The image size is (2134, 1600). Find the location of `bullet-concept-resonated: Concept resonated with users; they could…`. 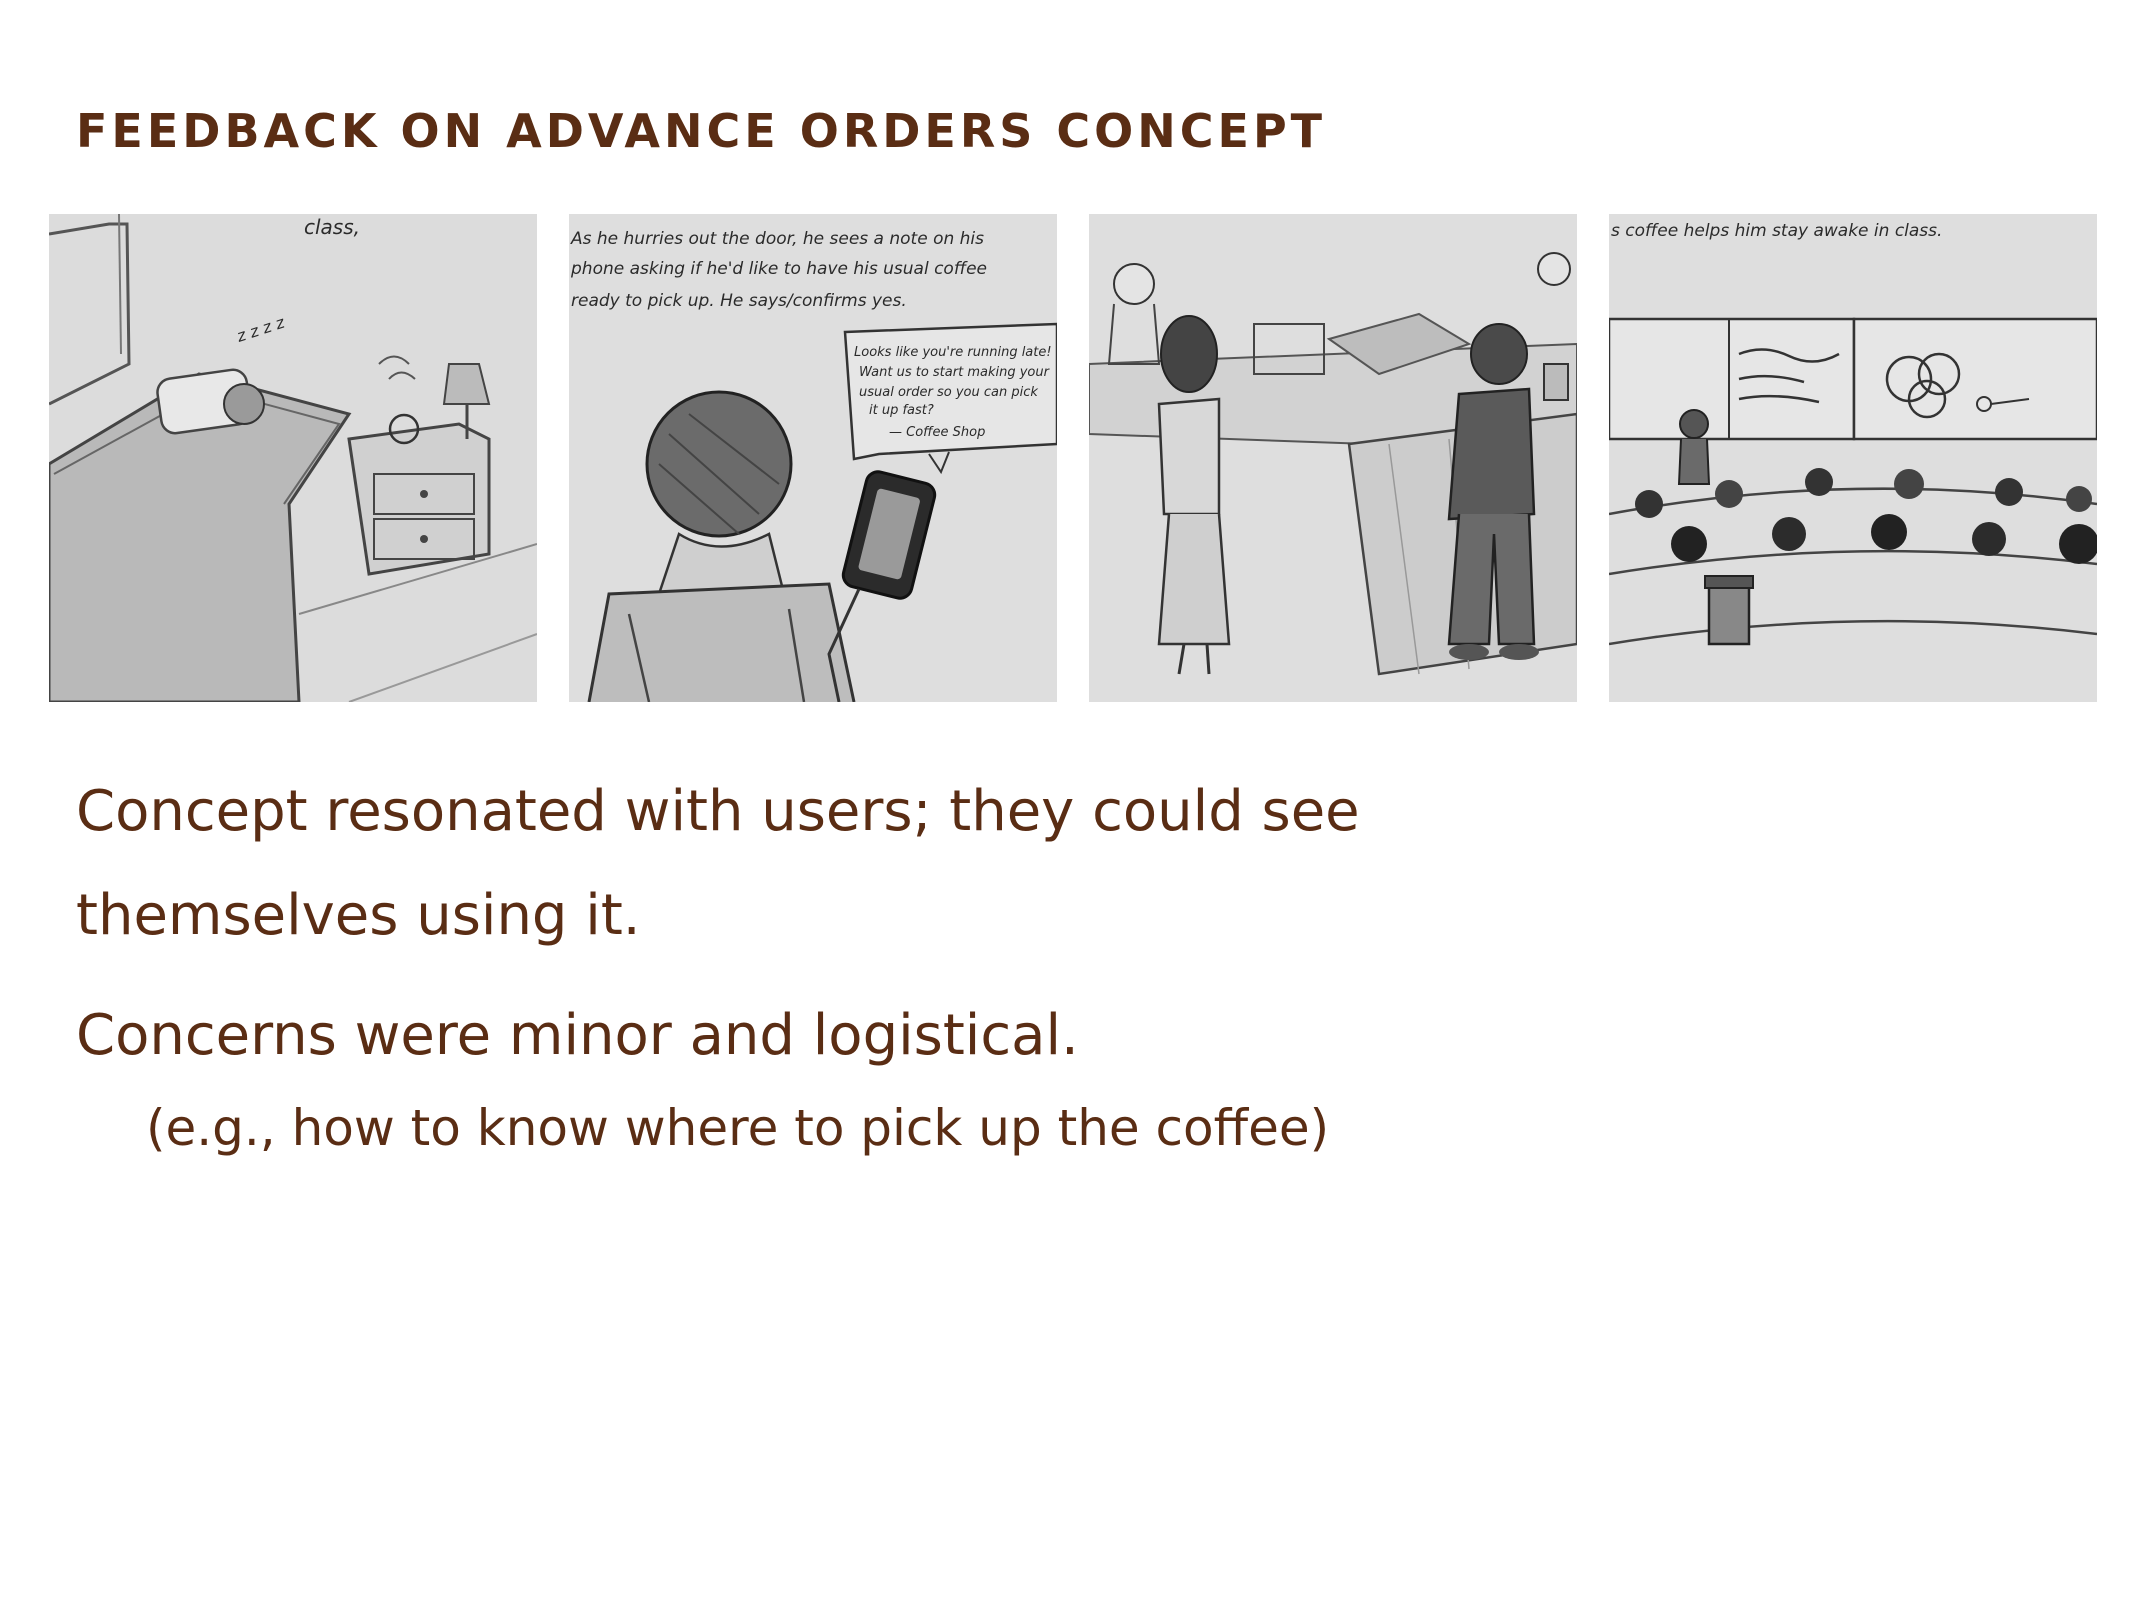

bullet-concept-resonated: Concept resonated with users; they could… is located at coordinates (776, 864).